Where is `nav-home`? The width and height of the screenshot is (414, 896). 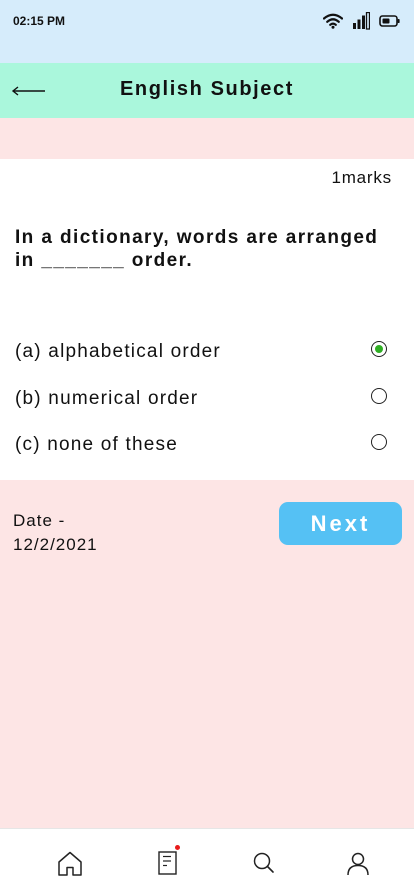 nav-home is located at coordinates (70, 864).